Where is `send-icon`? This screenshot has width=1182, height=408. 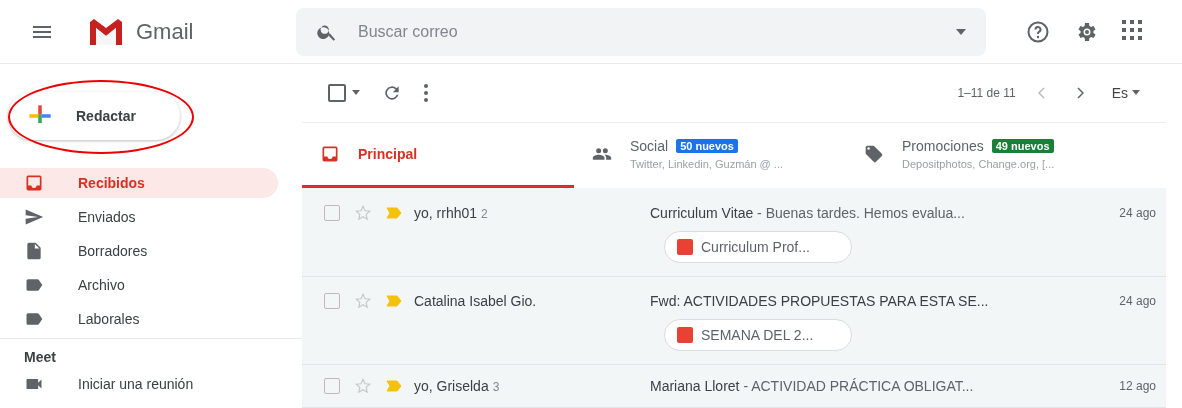 send-icon is located at coordinates (34, 217).